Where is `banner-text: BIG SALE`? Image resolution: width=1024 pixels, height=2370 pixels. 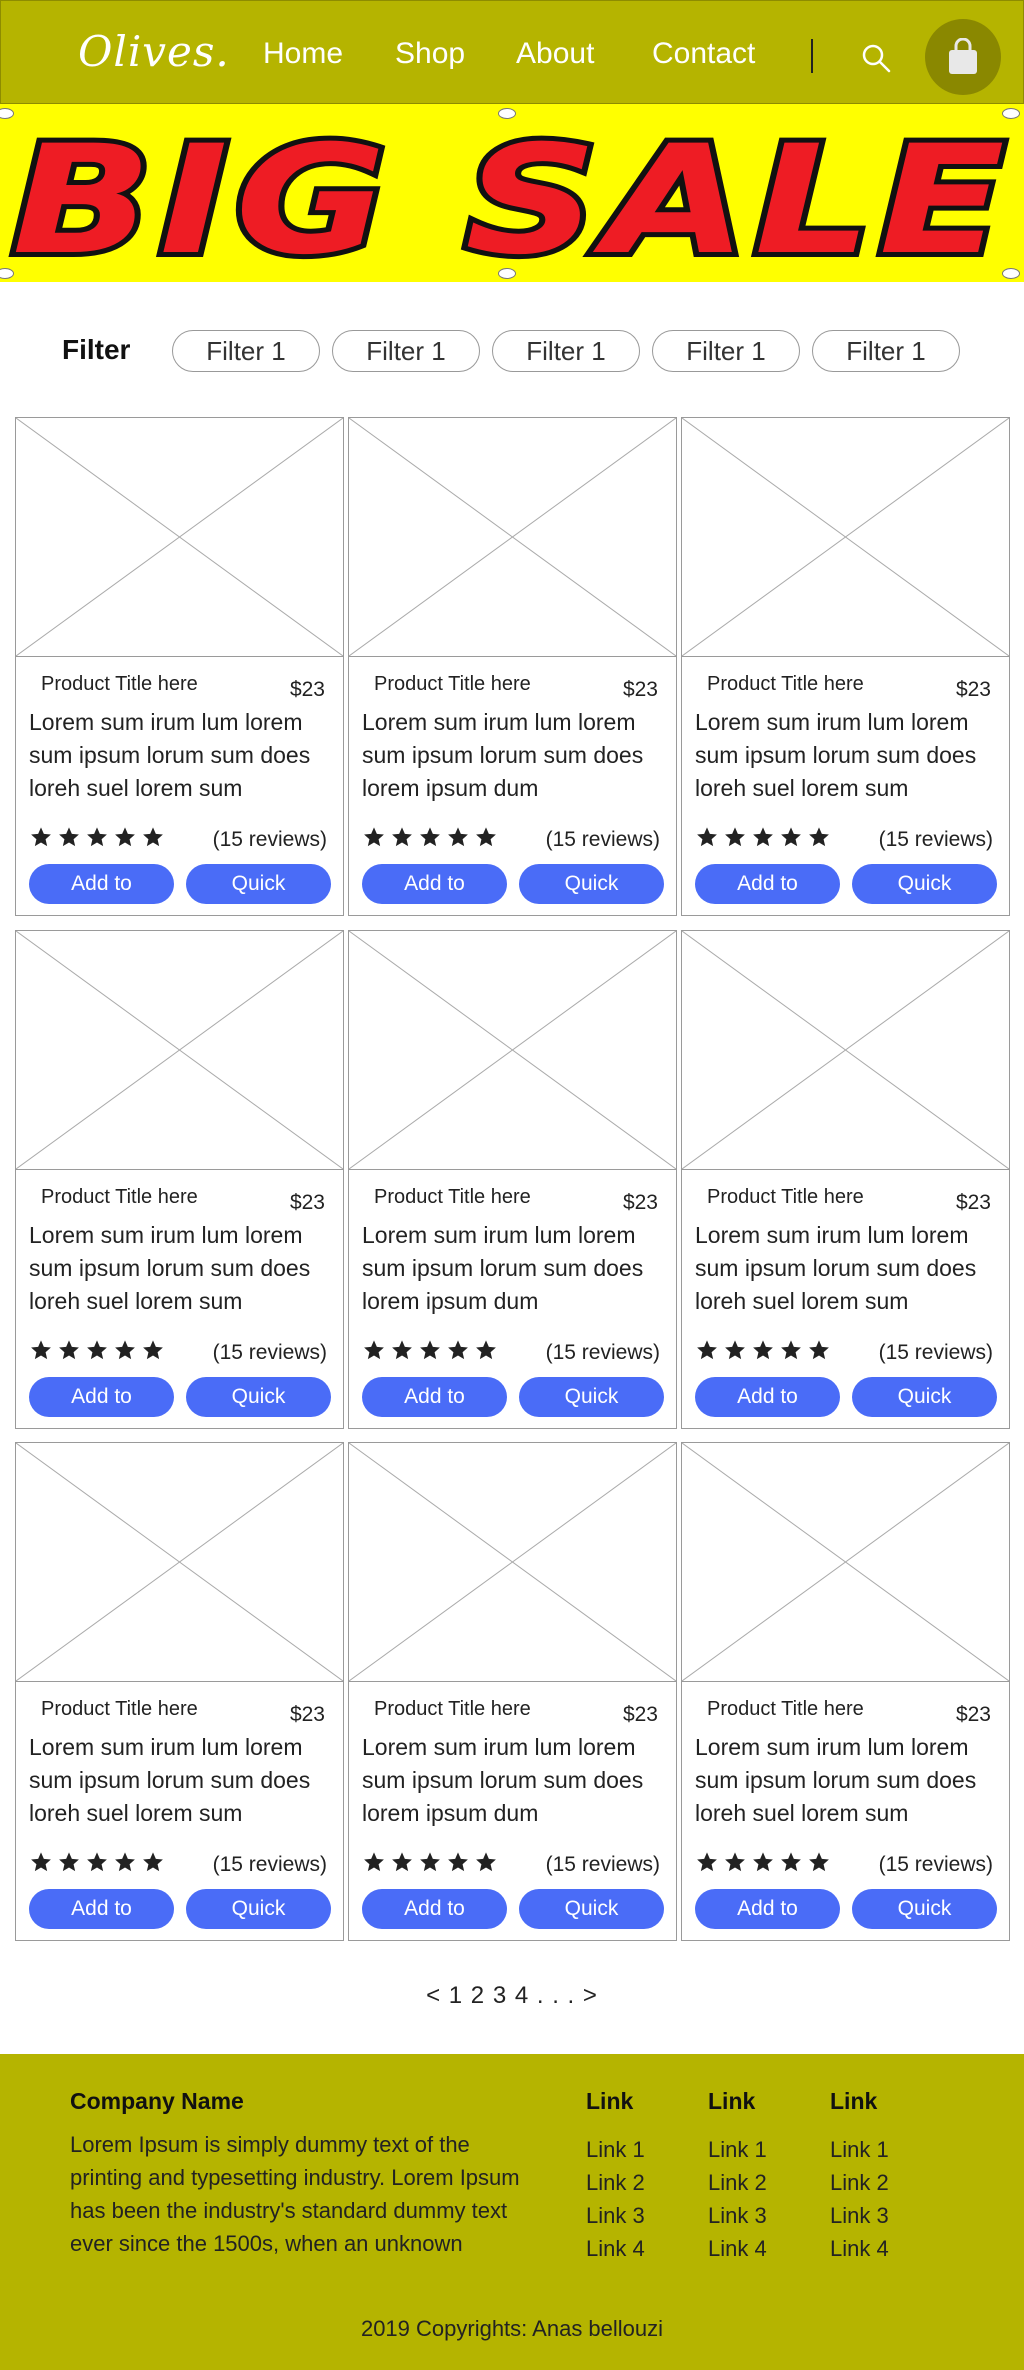 banner-text: BIG SALE is located at coordinates (512, 198).